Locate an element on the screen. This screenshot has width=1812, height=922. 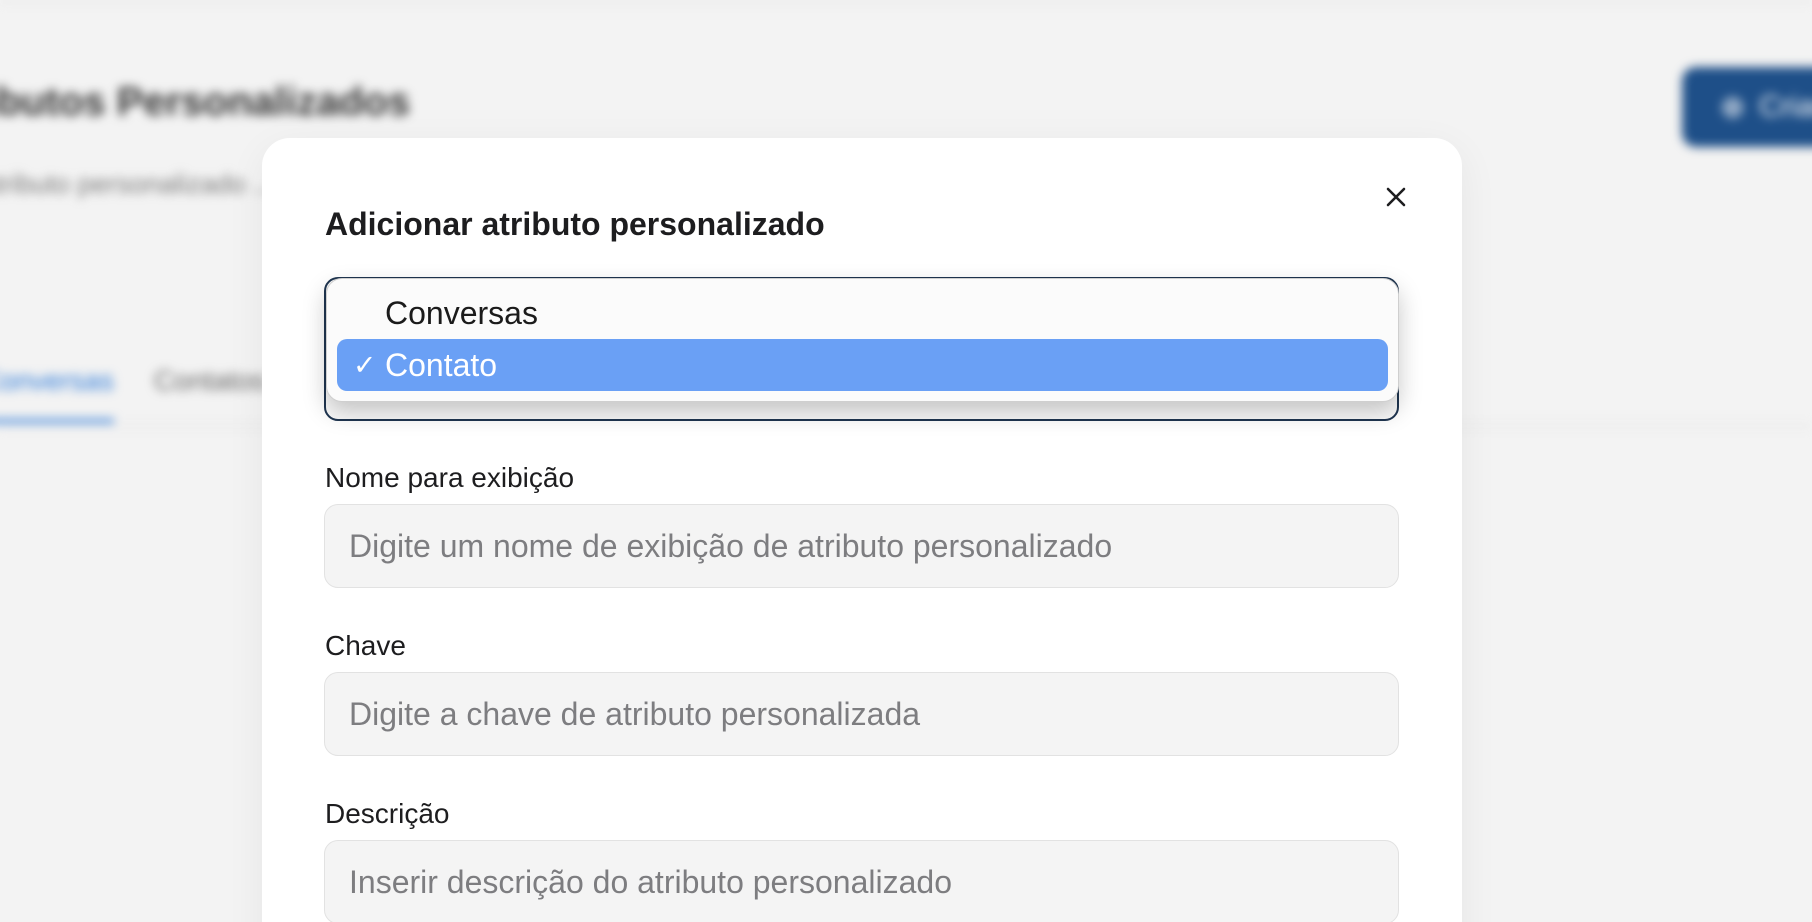
tab-bar: Conversas Contatos is located at coordinates (133, 394).